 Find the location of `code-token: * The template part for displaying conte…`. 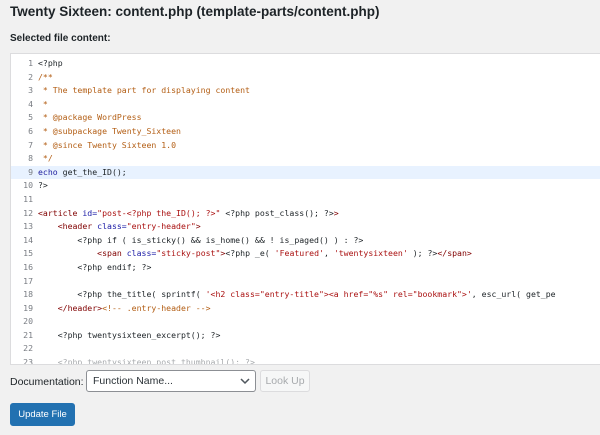

code-token: * The template part for displaying conte… is located at coordinates (144, 90).